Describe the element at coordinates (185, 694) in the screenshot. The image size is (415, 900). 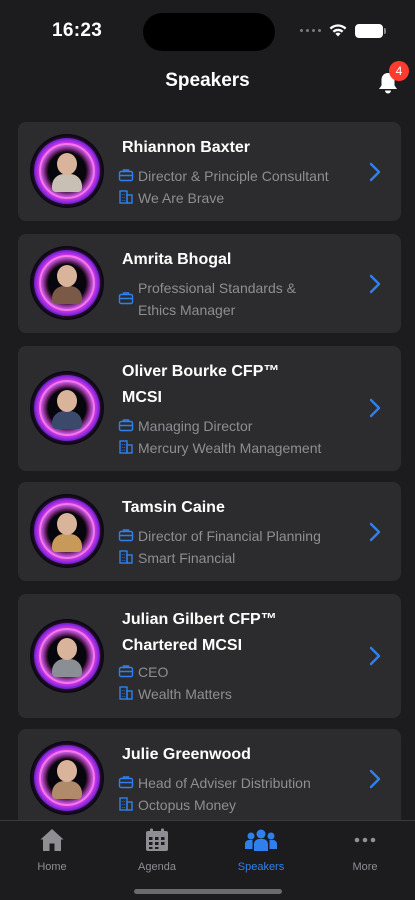
I see `speaker-company: Wealth Matters` at that location.